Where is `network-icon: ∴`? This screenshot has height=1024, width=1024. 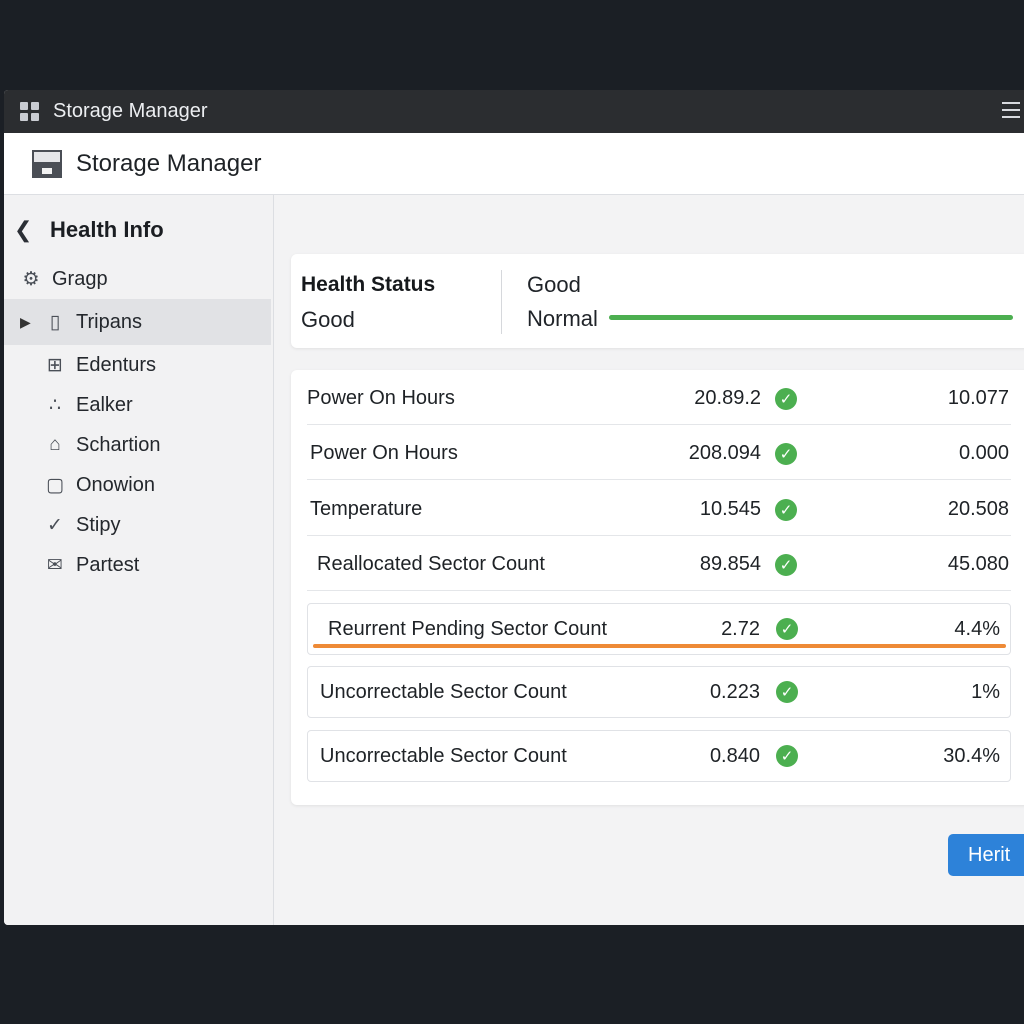 network-icon: ∴ is located at coordinates (55, 405).